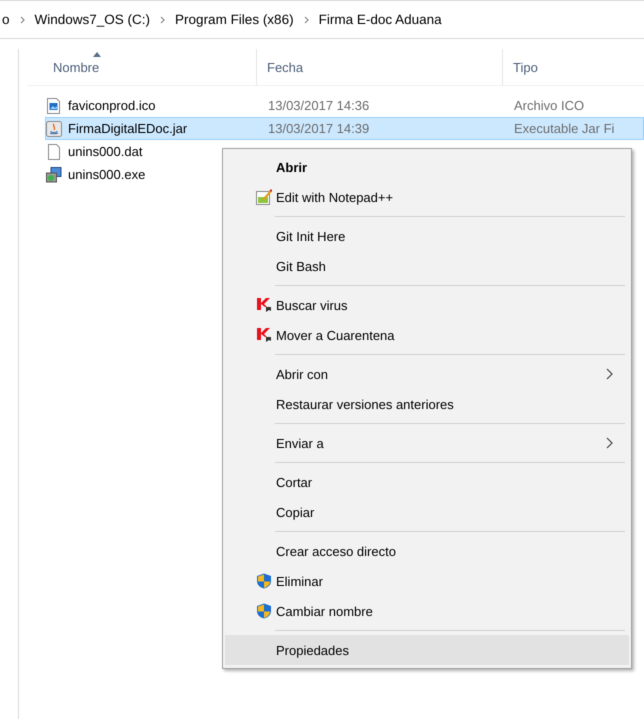  Describe the element at coordinates (319, 105) in the screenshot. I see `file-date: 13/03/2017 14:36` at that location.